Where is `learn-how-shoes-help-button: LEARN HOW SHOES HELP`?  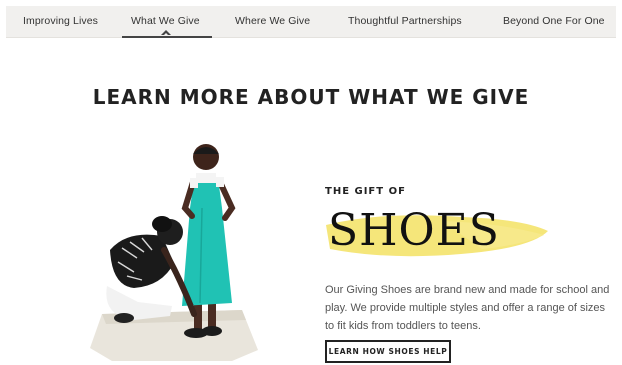
learn-how-shoes-help-button: LEARN HOW SHOES HELP is located at coordinates (388, 351).